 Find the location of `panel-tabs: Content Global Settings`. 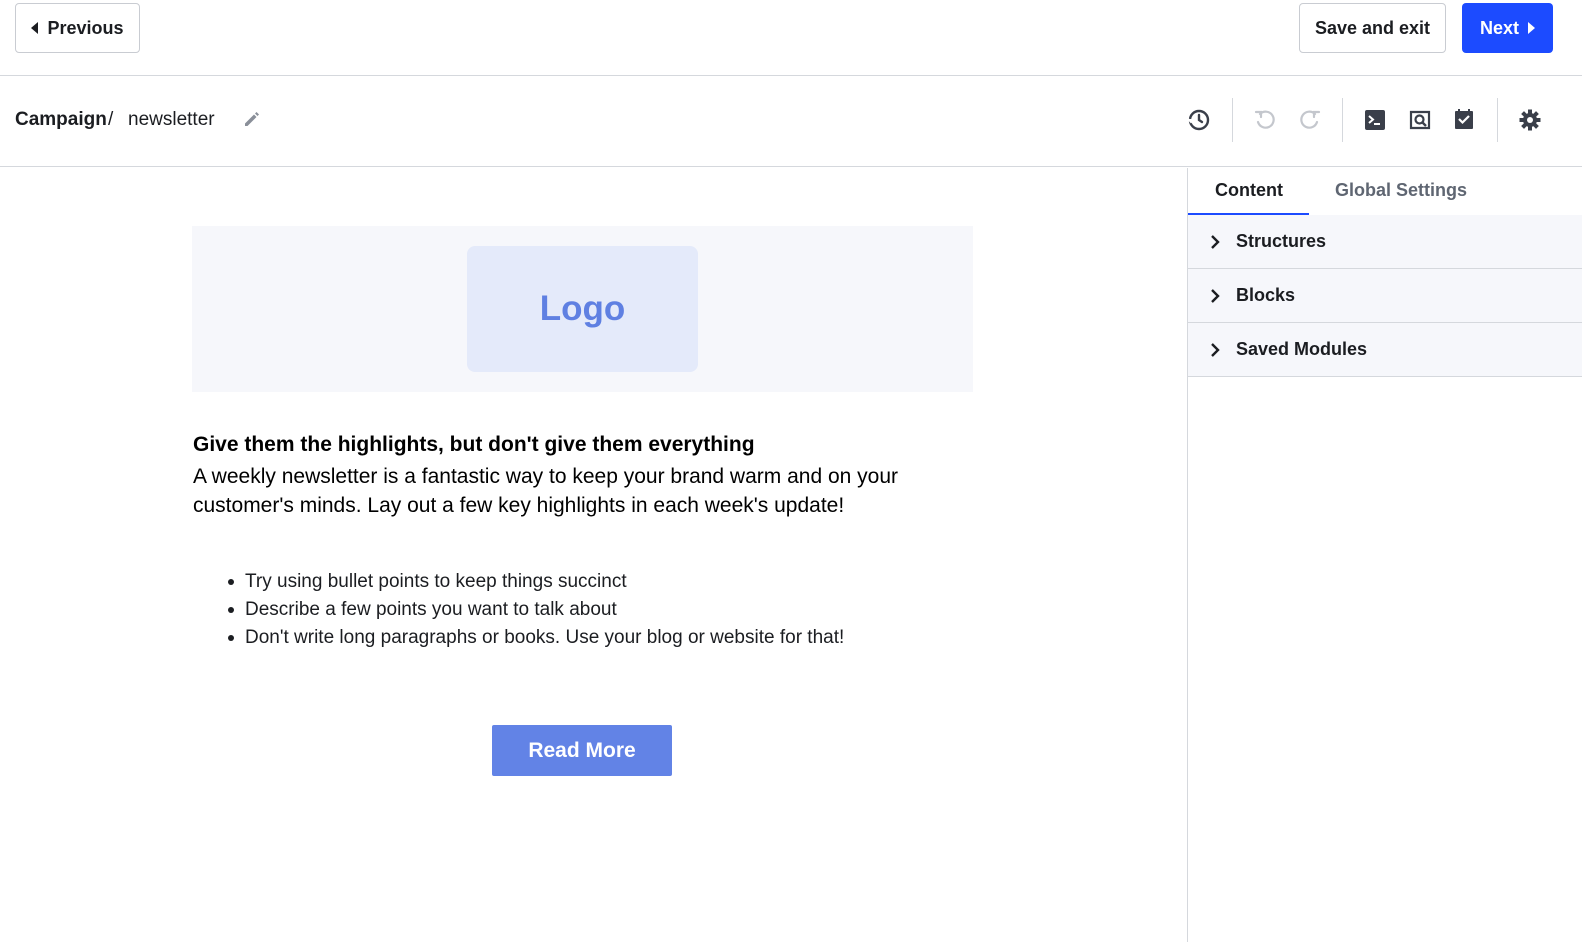

panel-tabs: Content Global Settings is located at coordinates (1385, 191).